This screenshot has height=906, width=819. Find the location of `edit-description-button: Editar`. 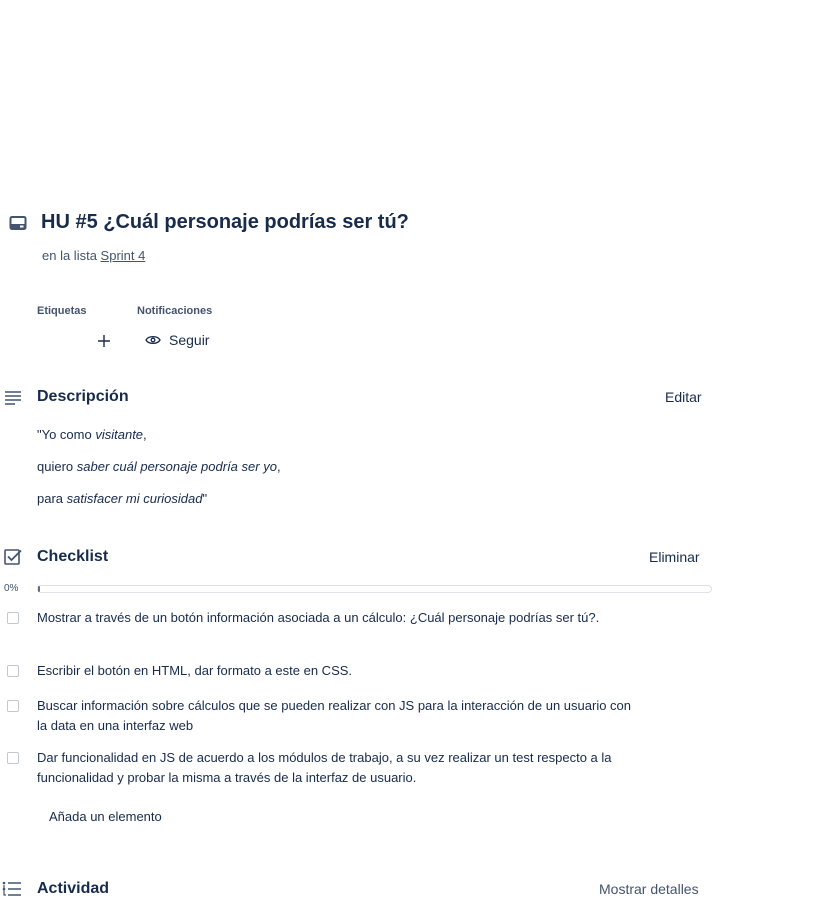

edit-description-button: Editar is located at coordinates (683, 397).